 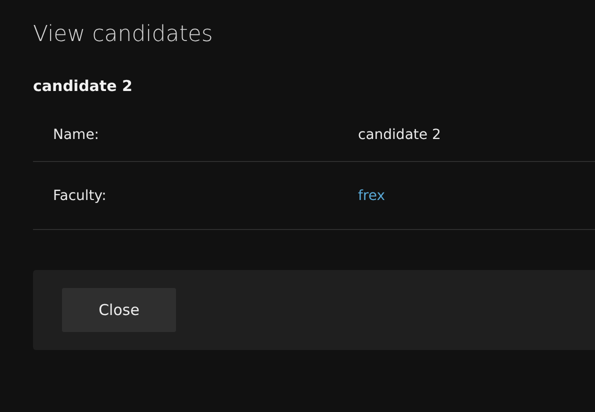 I want to click on field-value: candidate 2, so click(x=399, y=135).